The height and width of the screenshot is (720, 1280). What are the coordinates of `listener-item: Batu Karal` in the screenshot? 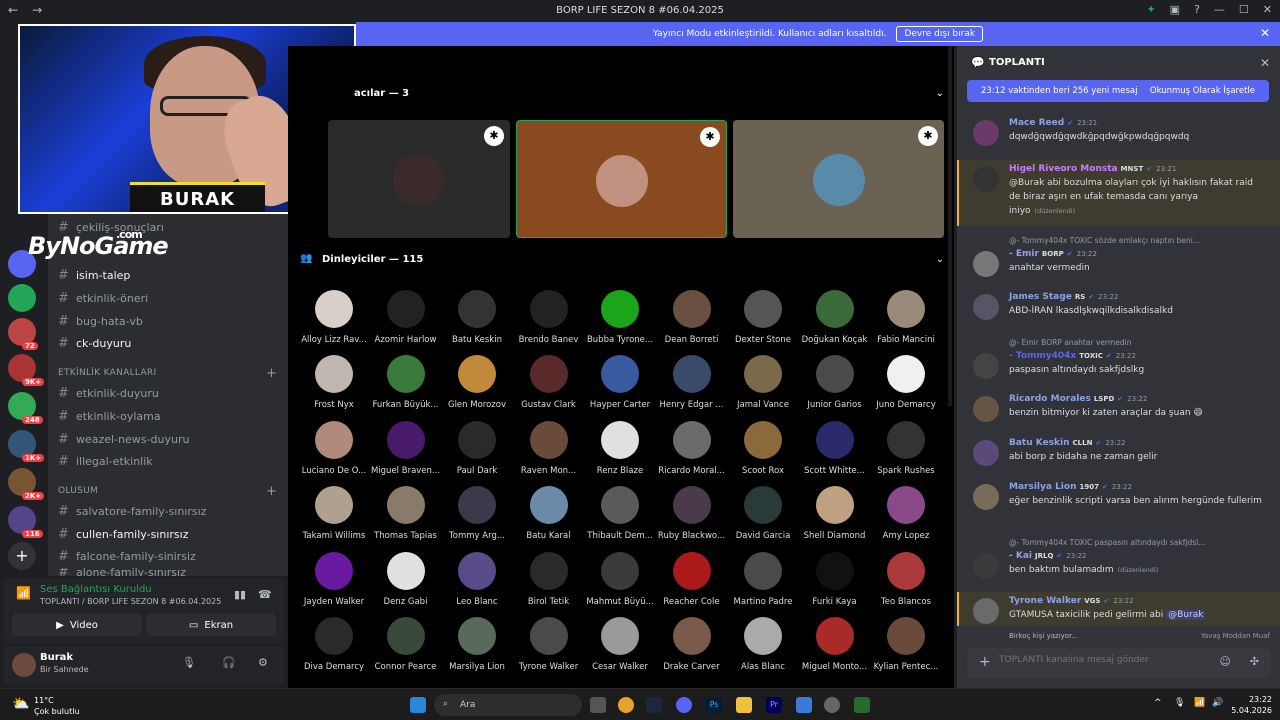 It's located at (549, 513).